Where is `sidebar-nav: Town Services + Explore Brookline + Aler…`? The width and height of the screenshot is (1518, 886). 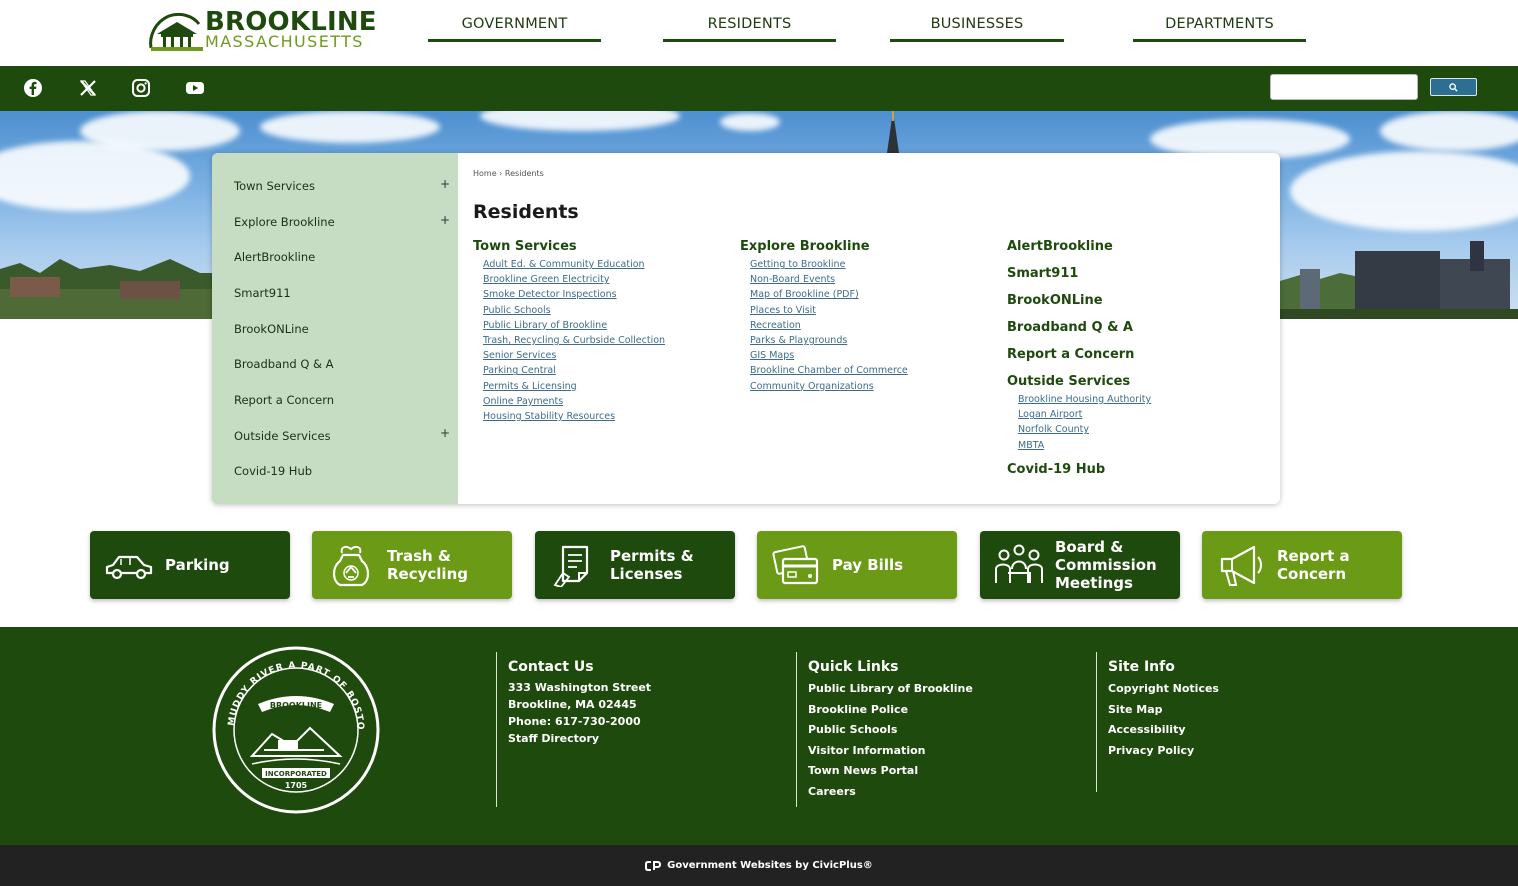 sidebar-nav: Town Services + Explore Brookline + Aler… is located at coordinates (335, 328).